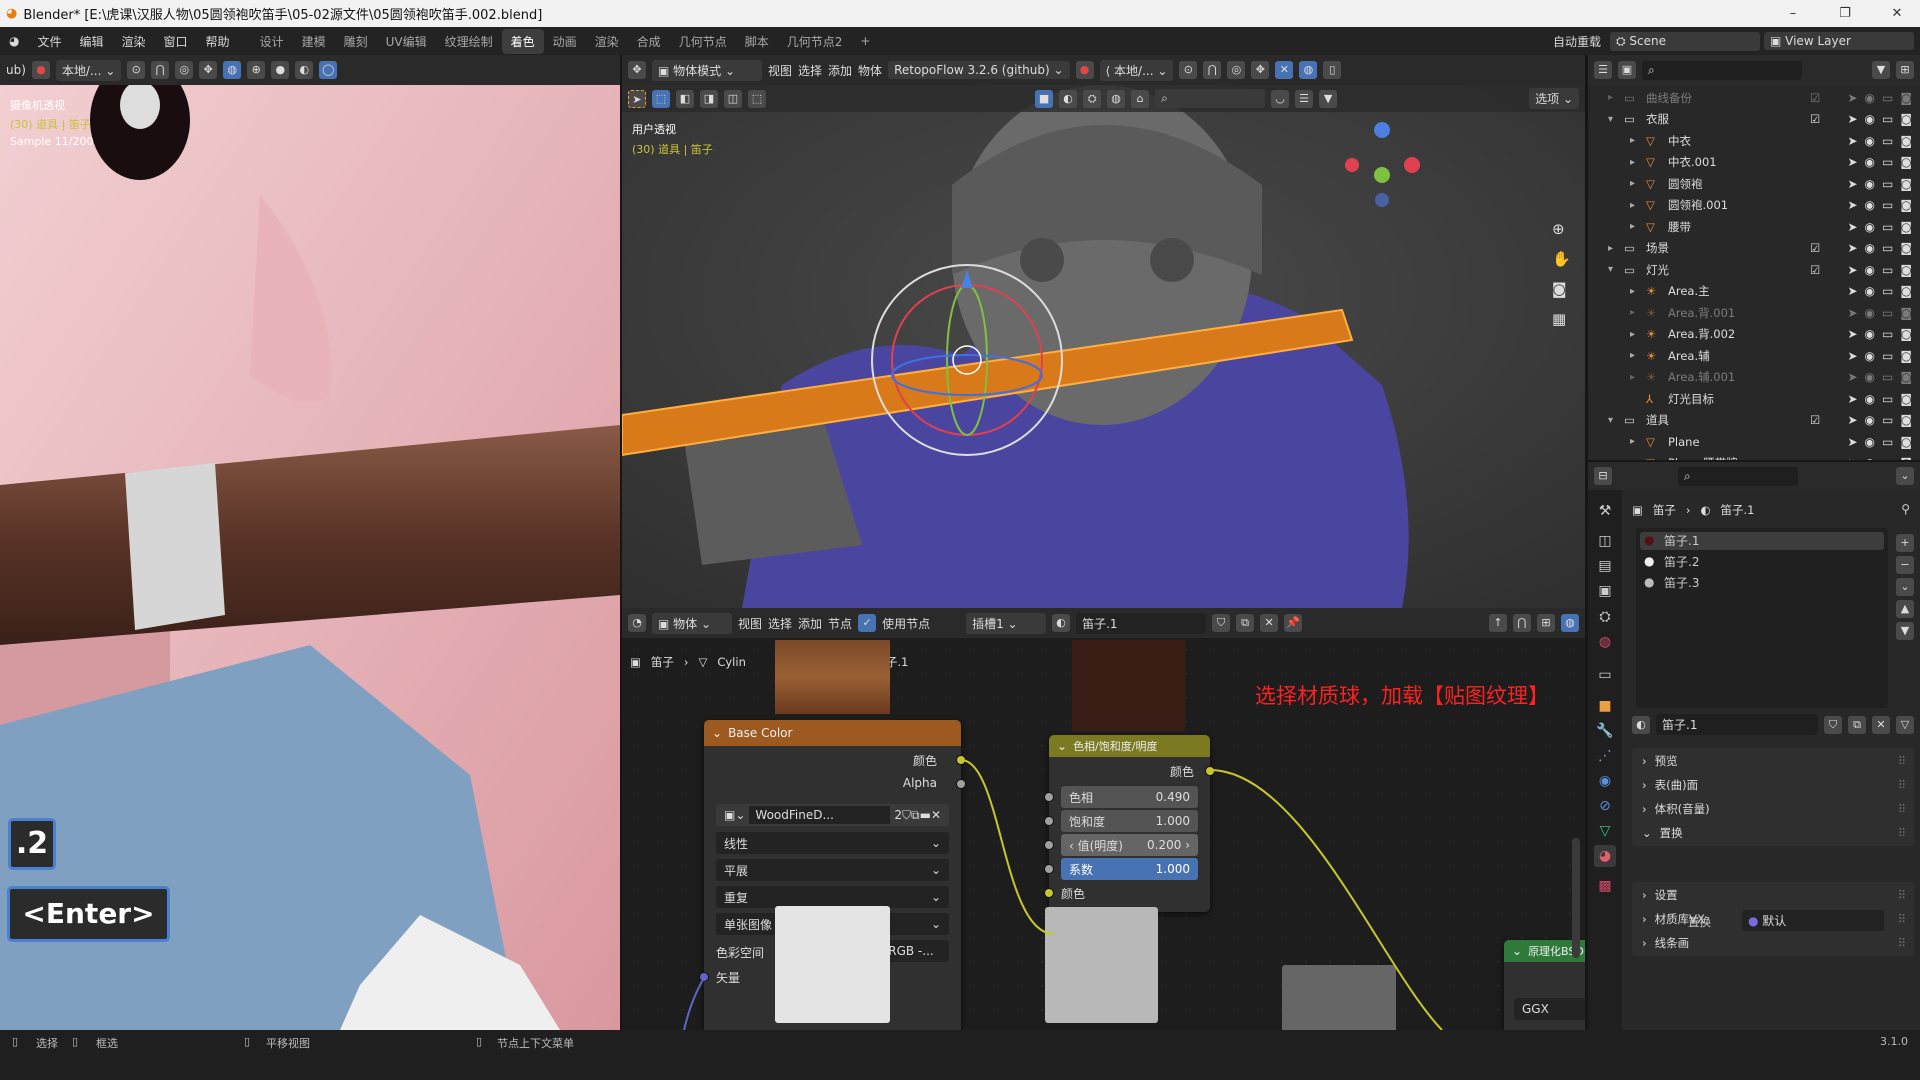  Describe the element at coordinates (865, 41) in the screenshot. I see `add-workspace-button: +` at that location.